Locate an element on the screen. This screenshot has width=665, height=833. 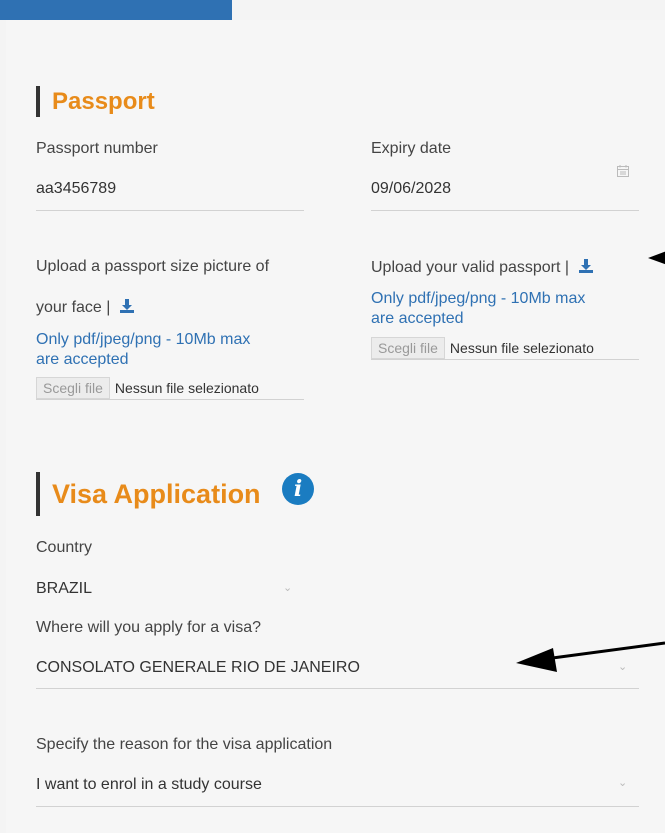
apply-location-underline is located at coordinates (337, 688).